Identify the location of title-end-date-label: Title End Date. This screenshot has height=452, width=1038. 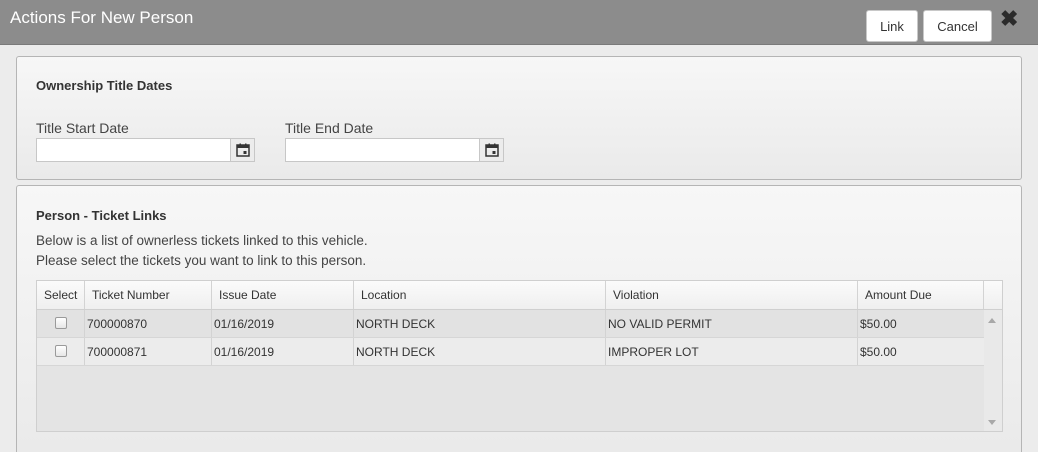
(329, 128).